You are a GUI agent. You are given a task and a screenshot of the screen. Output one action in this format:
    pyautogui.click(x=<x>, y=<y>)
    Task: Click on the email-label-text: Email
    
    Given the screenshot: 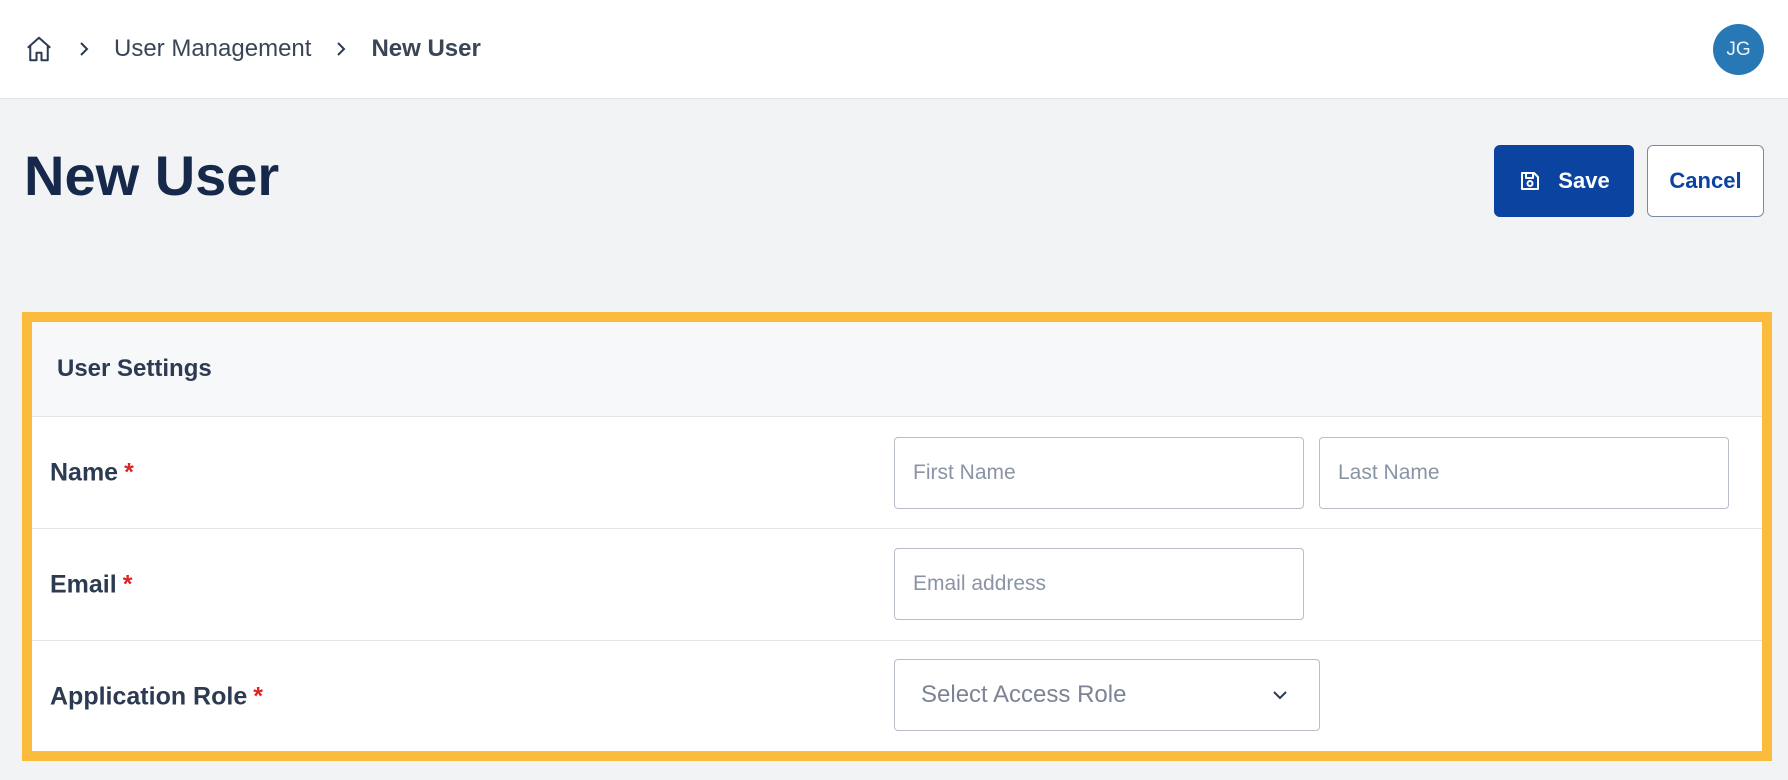 What is the action you would take?
    pyautogui.click(x=83, y=584)
    